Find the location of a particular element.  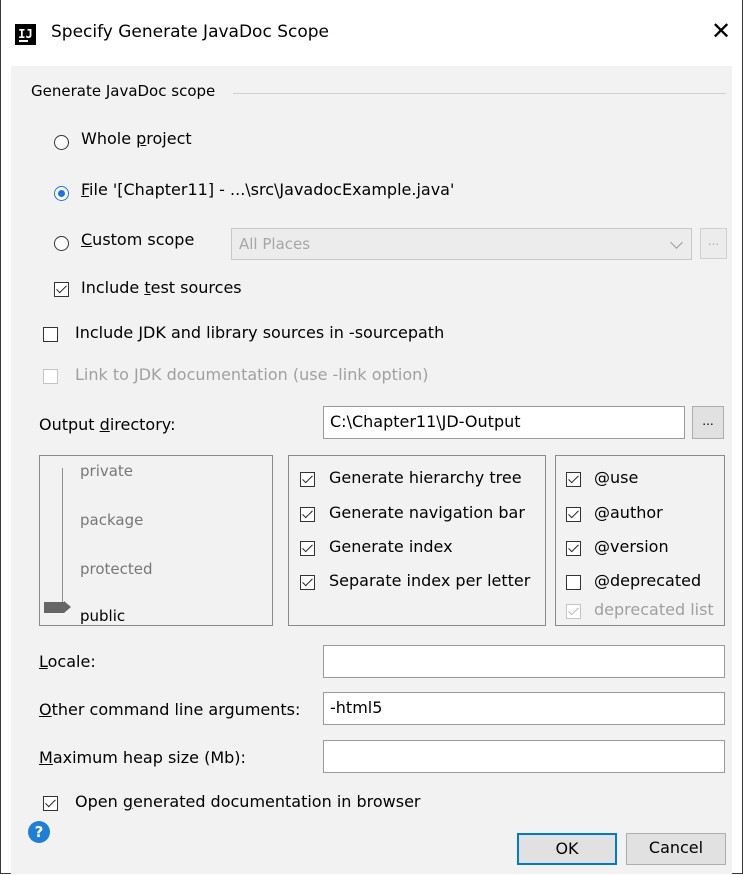

separate-index-label: Separate index per letter is located at coordinates (429, 580).